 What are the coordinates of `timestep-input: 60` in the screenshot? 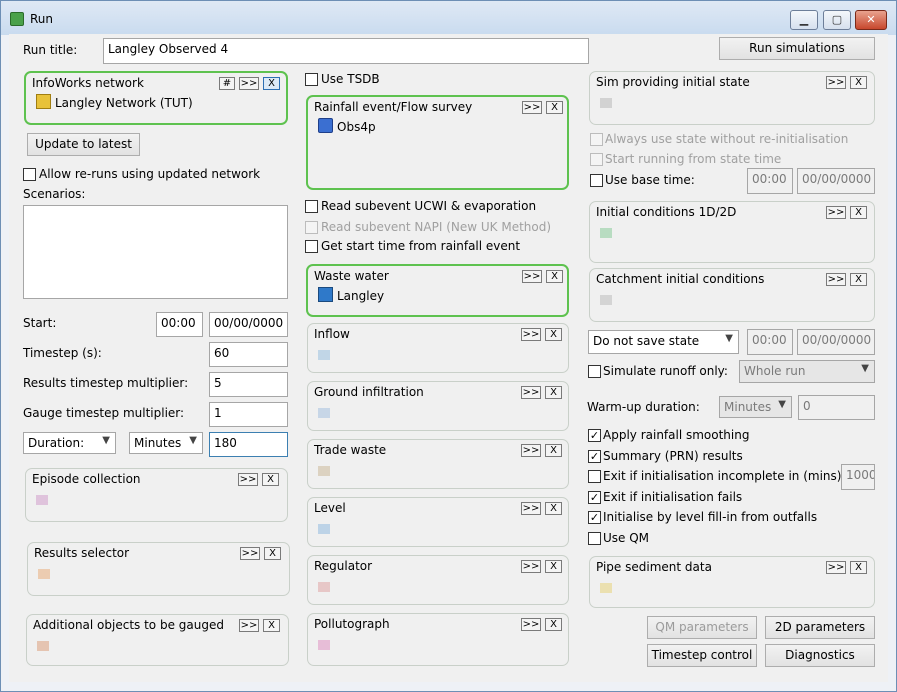 It's located at (248, 354).